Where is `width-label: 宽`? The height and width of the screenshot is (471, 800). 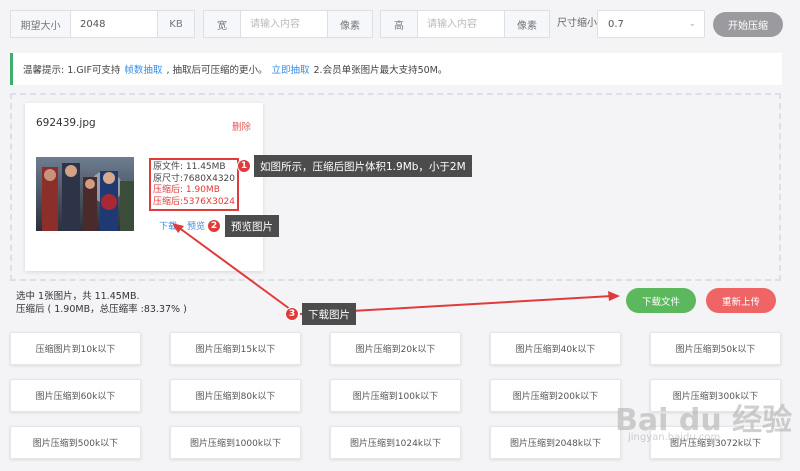
width-label: 宽 is located at coordinates (222, 24).